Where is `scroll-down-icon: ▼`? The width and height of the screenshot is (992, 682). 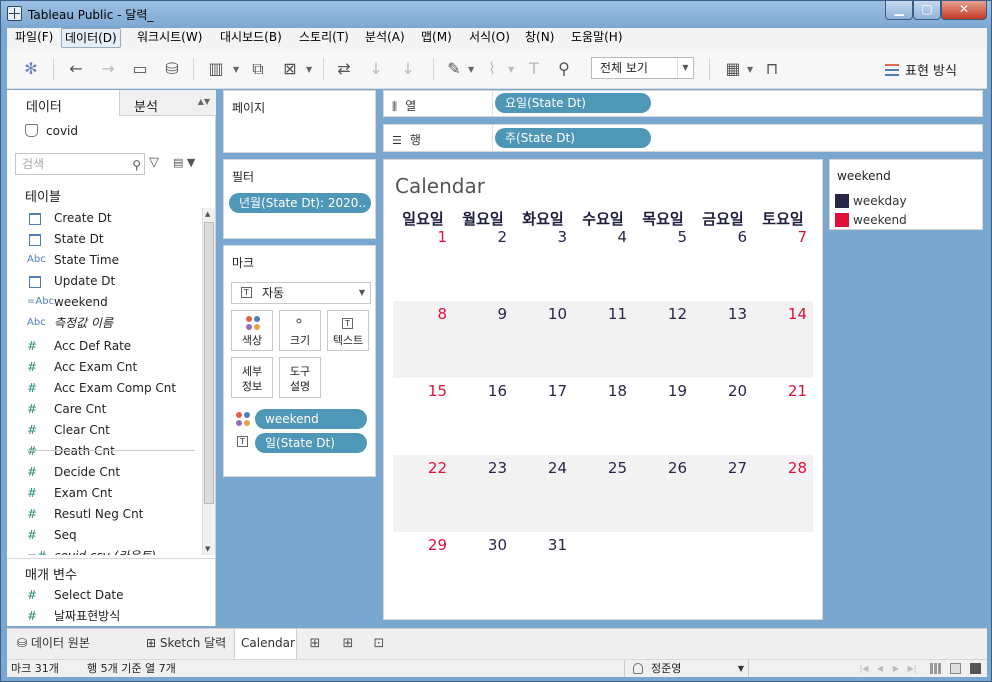
scroll-down-icon: ▼ is located at coordinates (207, 549).